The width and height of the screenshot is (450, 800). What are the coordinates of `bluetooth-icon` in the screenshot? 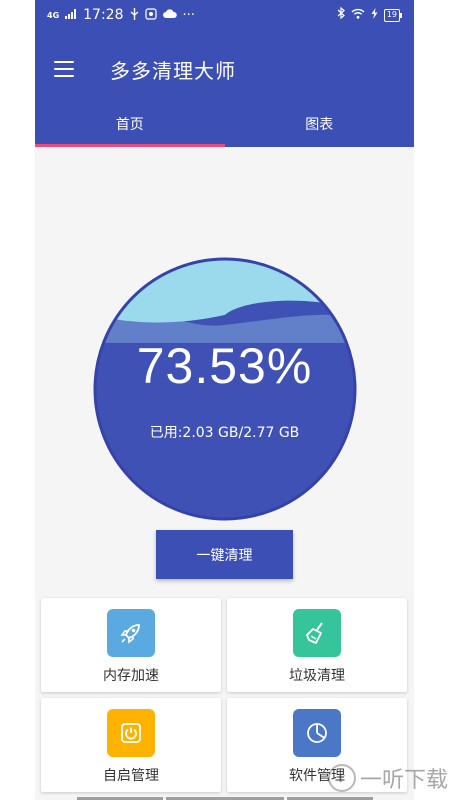 It's located at (341, 14).